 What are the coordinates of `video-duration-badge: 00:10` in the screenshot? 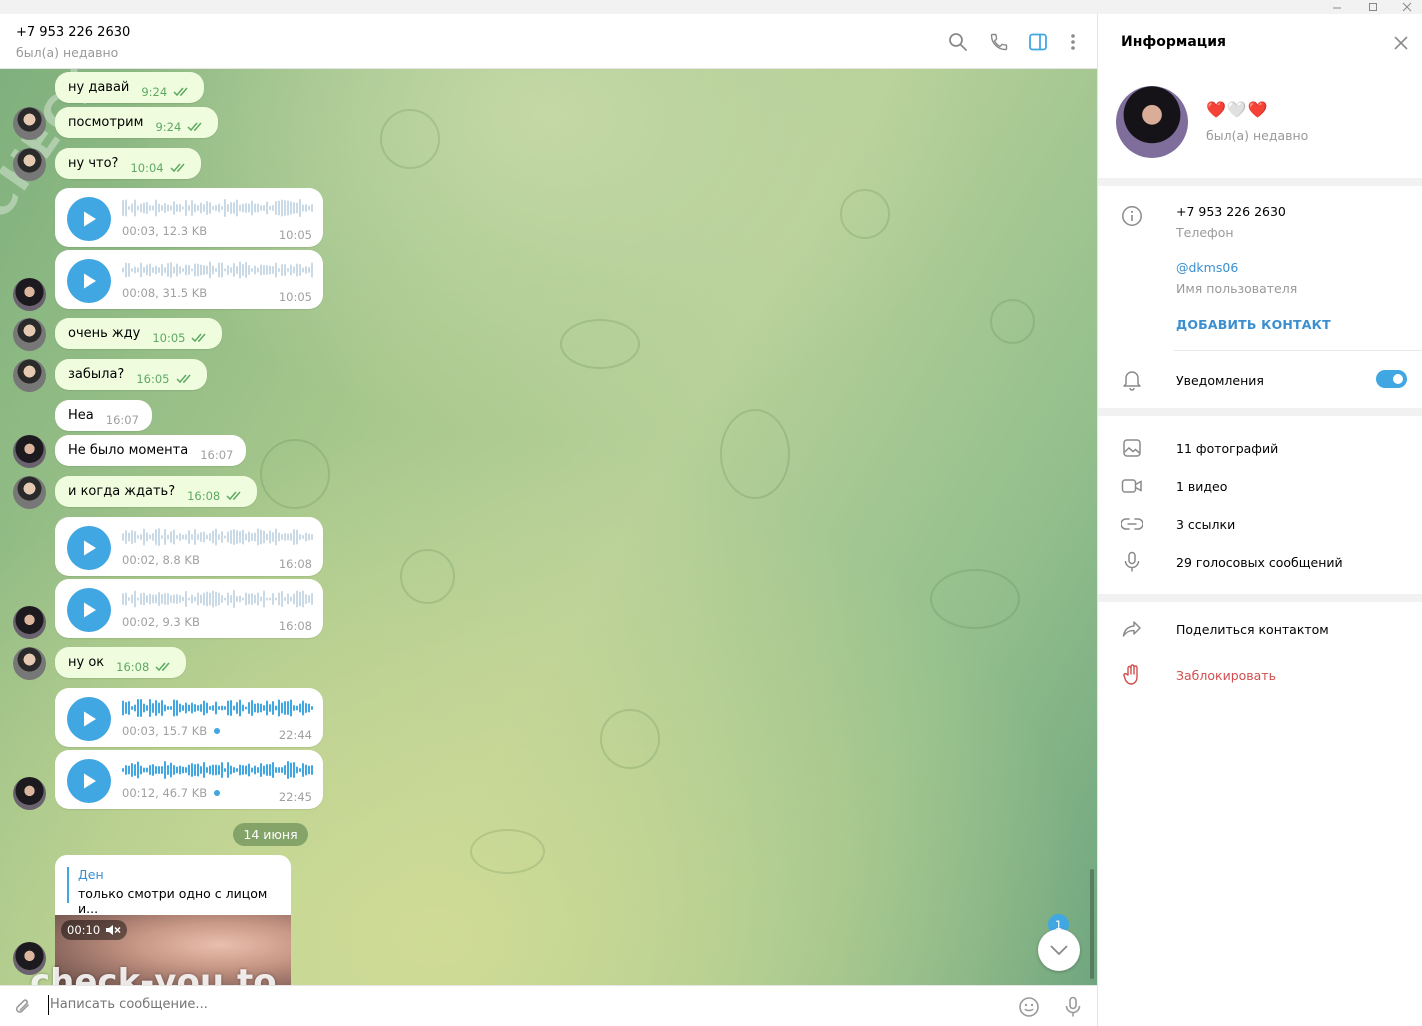 It's located at (94, 930).